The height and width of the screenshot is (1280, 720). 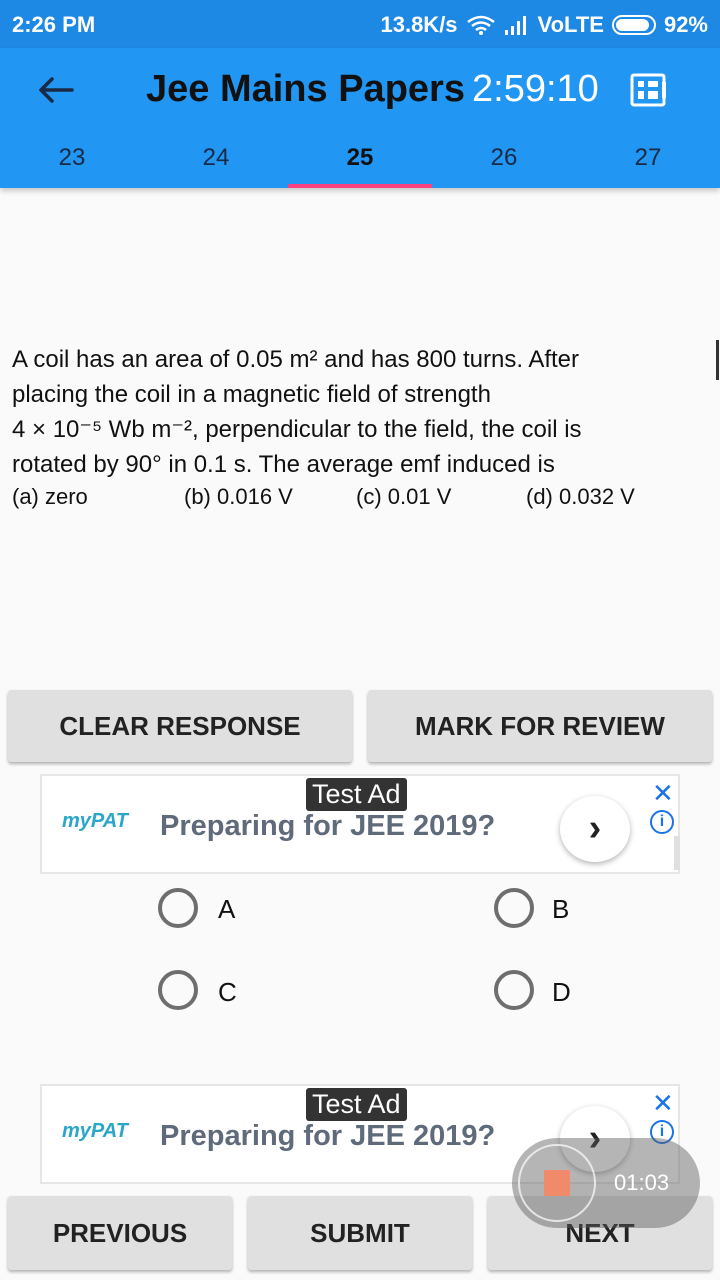 I want to click on answer-label-c: C, so click(x=227, y=992).